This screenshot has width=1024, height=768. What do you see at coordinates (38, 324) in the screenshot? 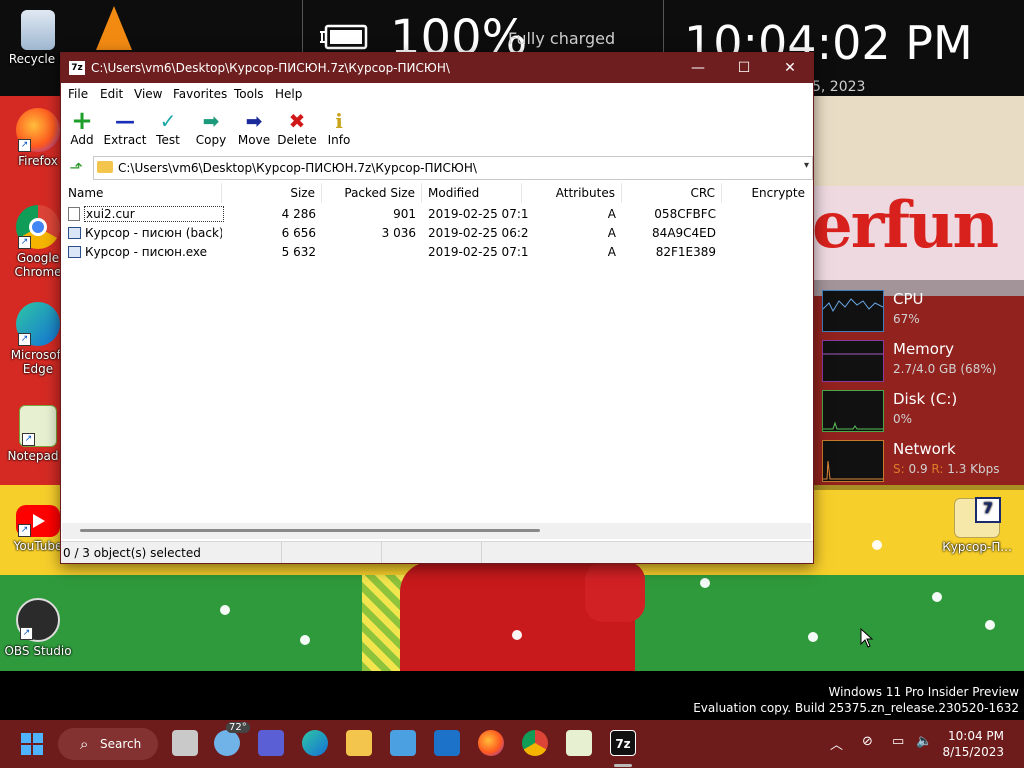
I see `edge-icon: ↗` at bounding box center [38, 324].